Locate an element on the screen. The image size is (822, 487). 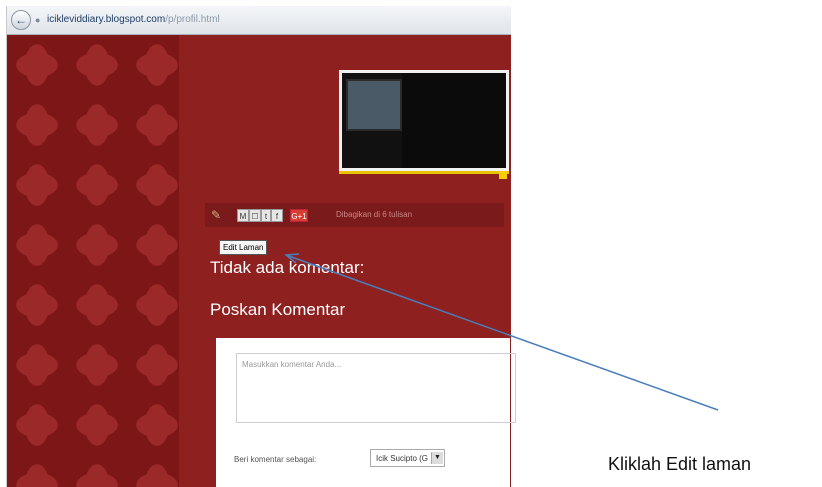
identity-select: Icik Sucipto (G ▼ is located at coordinates (408, 458).